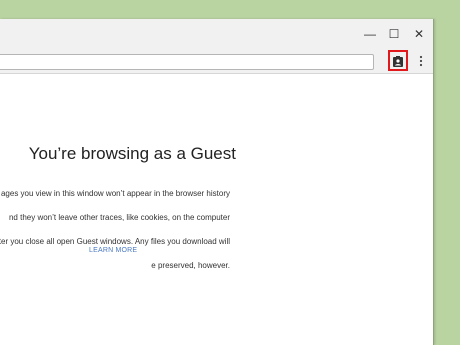 The width and height of the screenshot is (460, 345). Describe the element at coordinates (216, 34) in the screenshot. I see `title-bar: — ☐ ✕` at that location.